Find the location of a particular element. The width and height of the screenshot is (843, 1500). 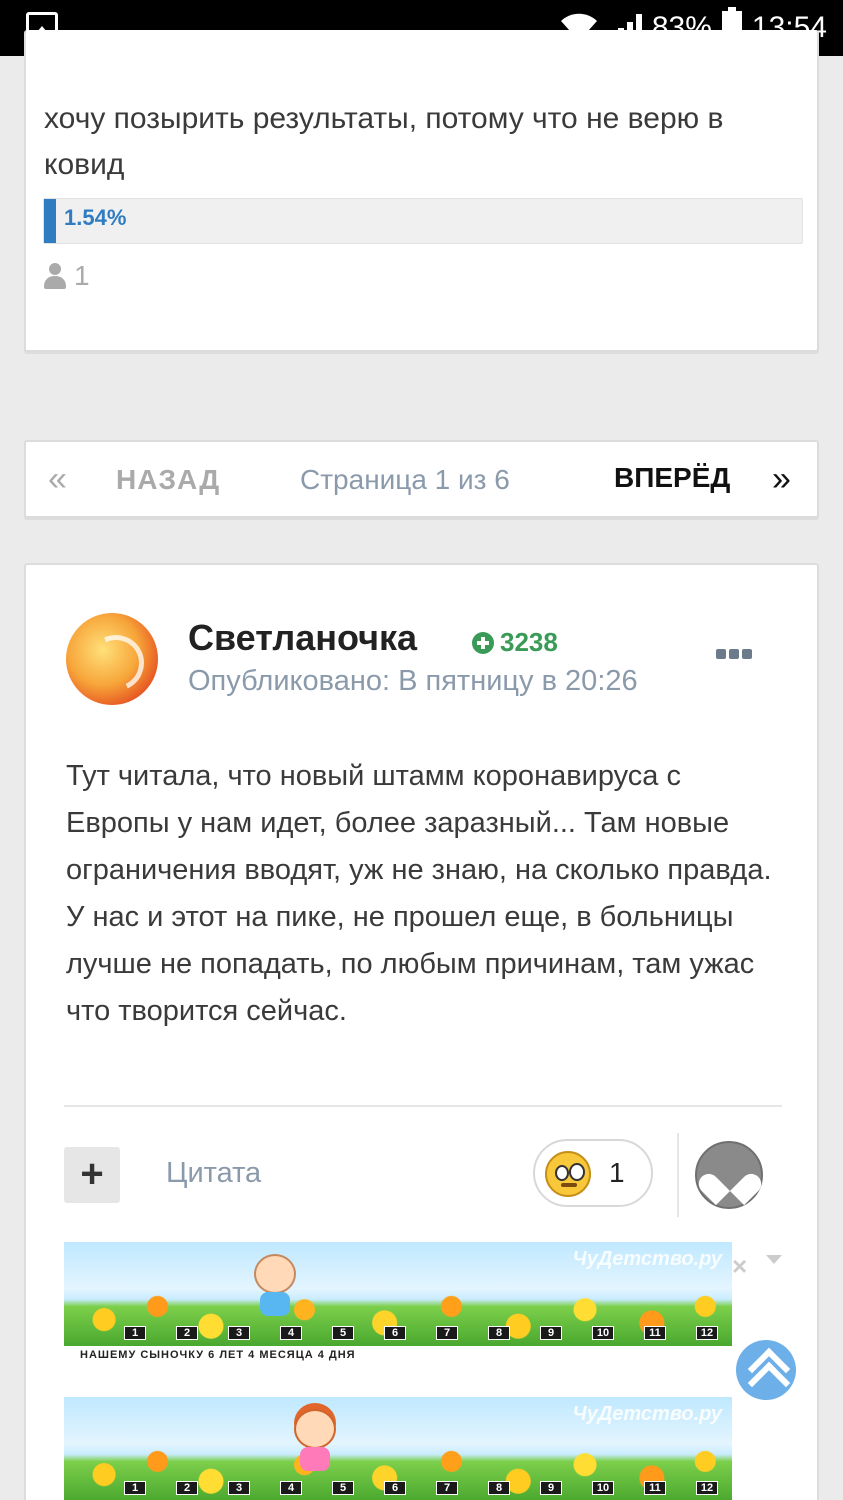

banner-caption: НАШЕМУ СЫНОЧКУ 6 ЛЕТ 4 МЕСЯЦА 4 ДНЯ is located at coordinates (218, 1355).